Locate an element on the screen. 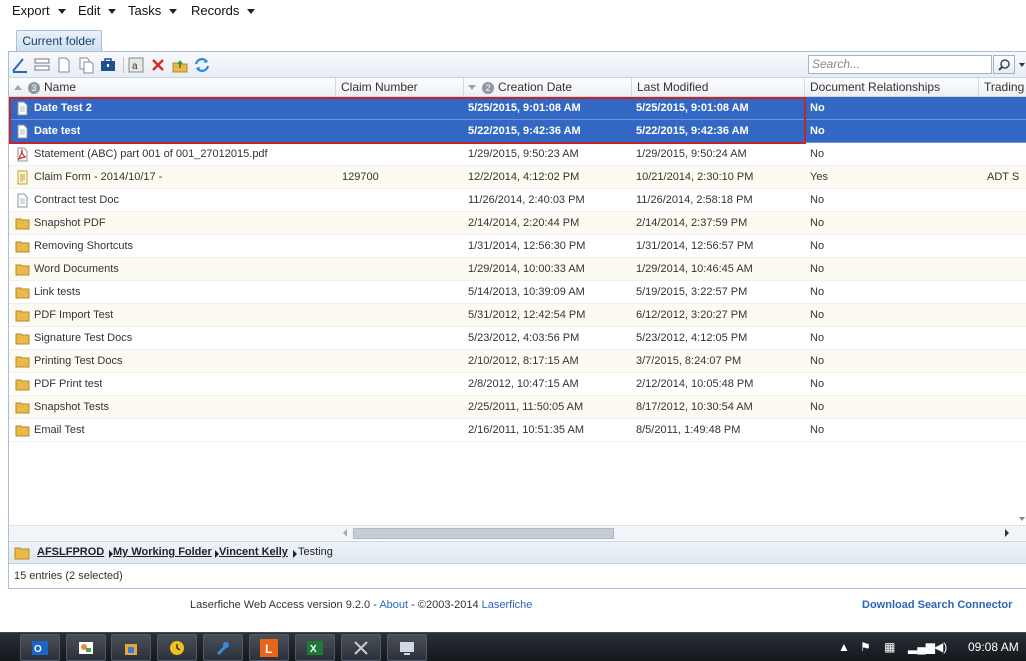 The width and height of the screenshot is (1026, 661). cell-modified: 2/12/2014, 10:05:48 PM is located at coordinates (695, 384).